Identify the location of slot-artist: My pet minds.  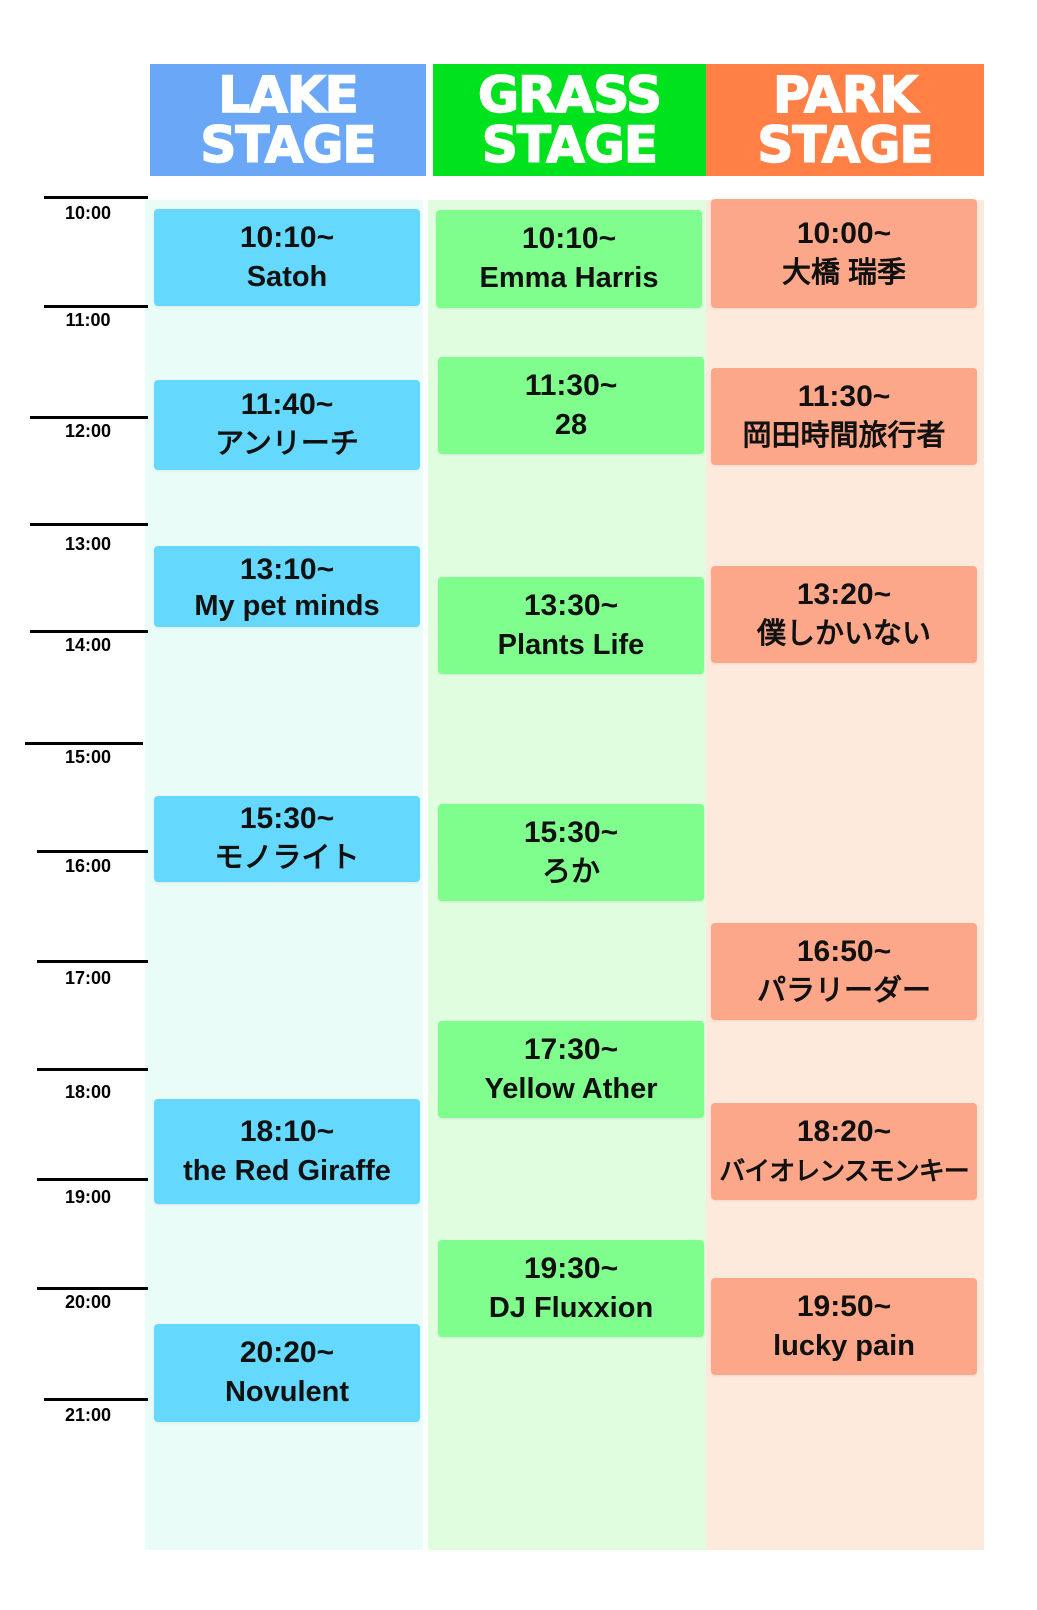
(287, 605).